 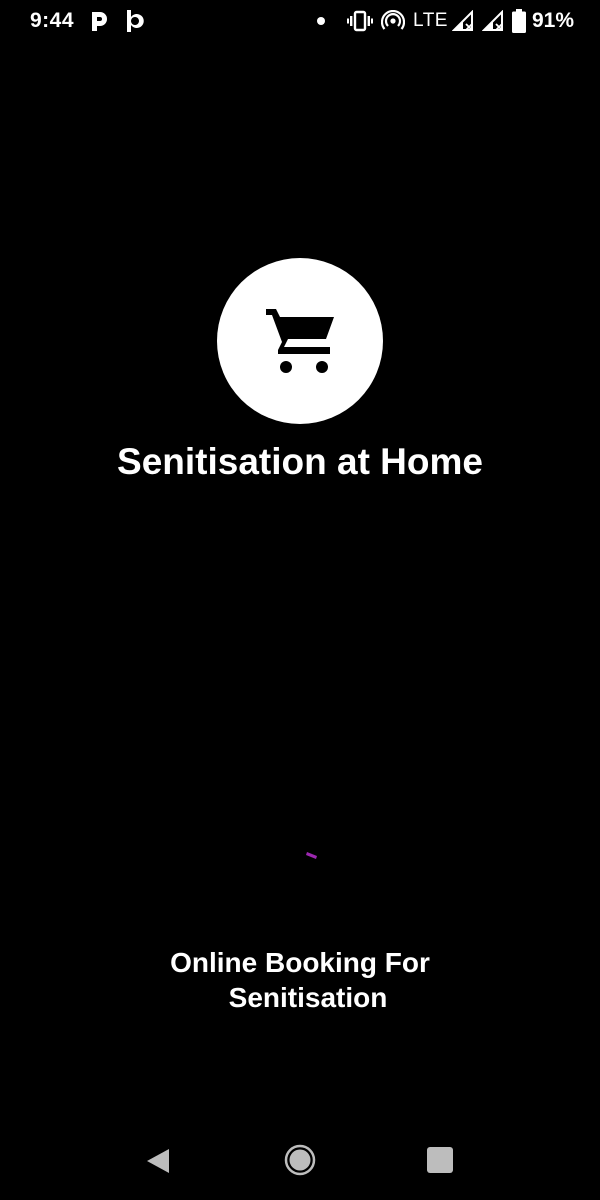 What do you see at coordinates (300, 461) in the screenshot?
I see `app-title: Senitisation at Home` at bounding box center [300, 461].